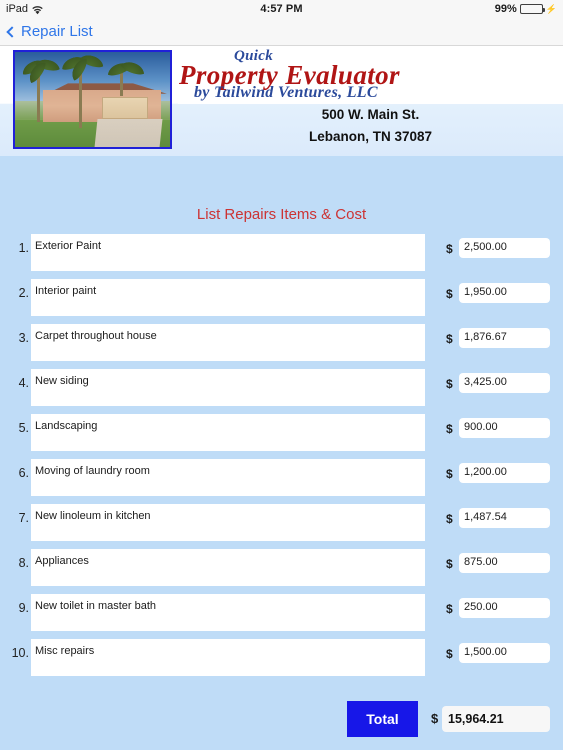  Describe the element at coordinates (23, 518) in the screenshot. I see `row-number-label: 7.` at that location.